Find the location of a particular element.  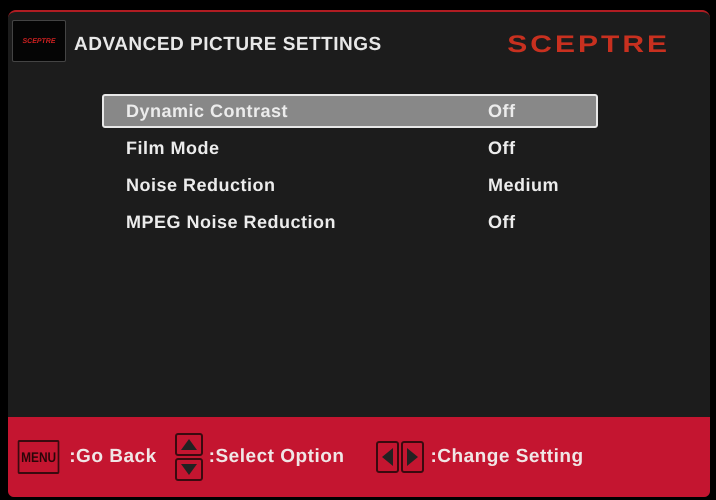

left-right-keys-icon is located at coordinates (400, 457).